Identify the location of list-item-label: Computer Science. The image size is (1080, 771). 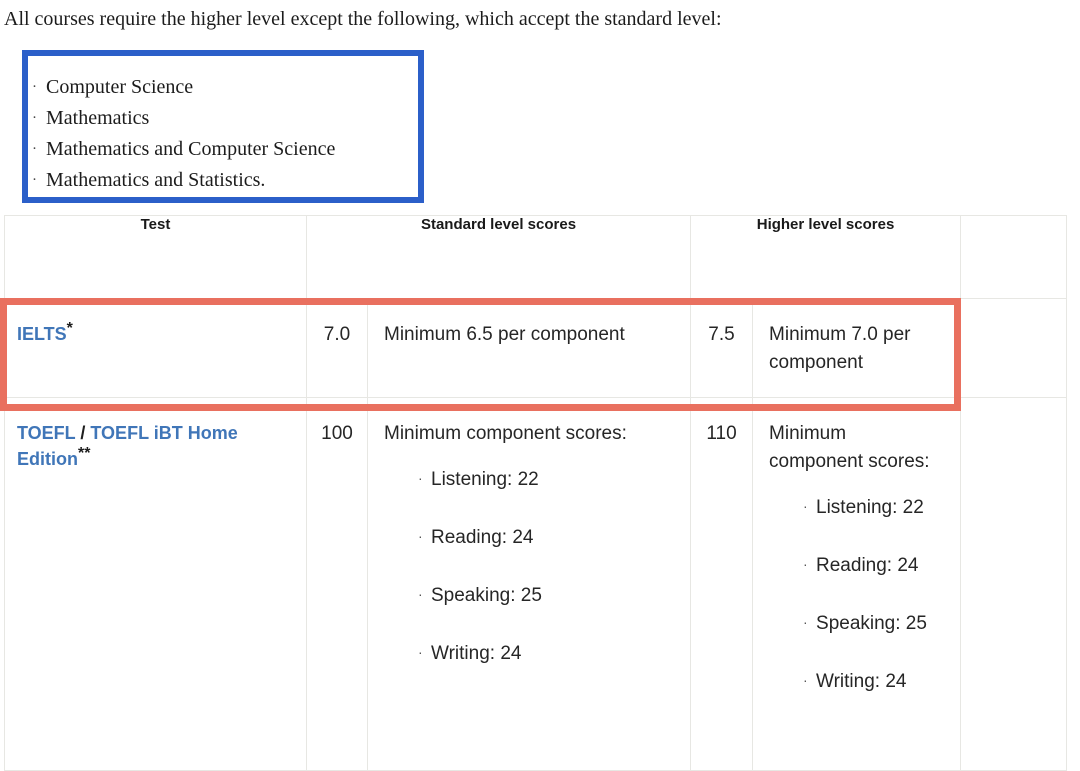
(120, 87).